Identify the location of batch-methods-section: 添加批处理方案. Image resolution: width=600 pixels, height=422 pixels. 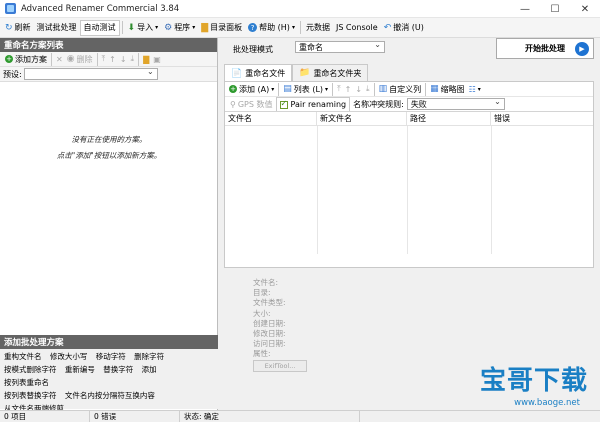
(109, 342).